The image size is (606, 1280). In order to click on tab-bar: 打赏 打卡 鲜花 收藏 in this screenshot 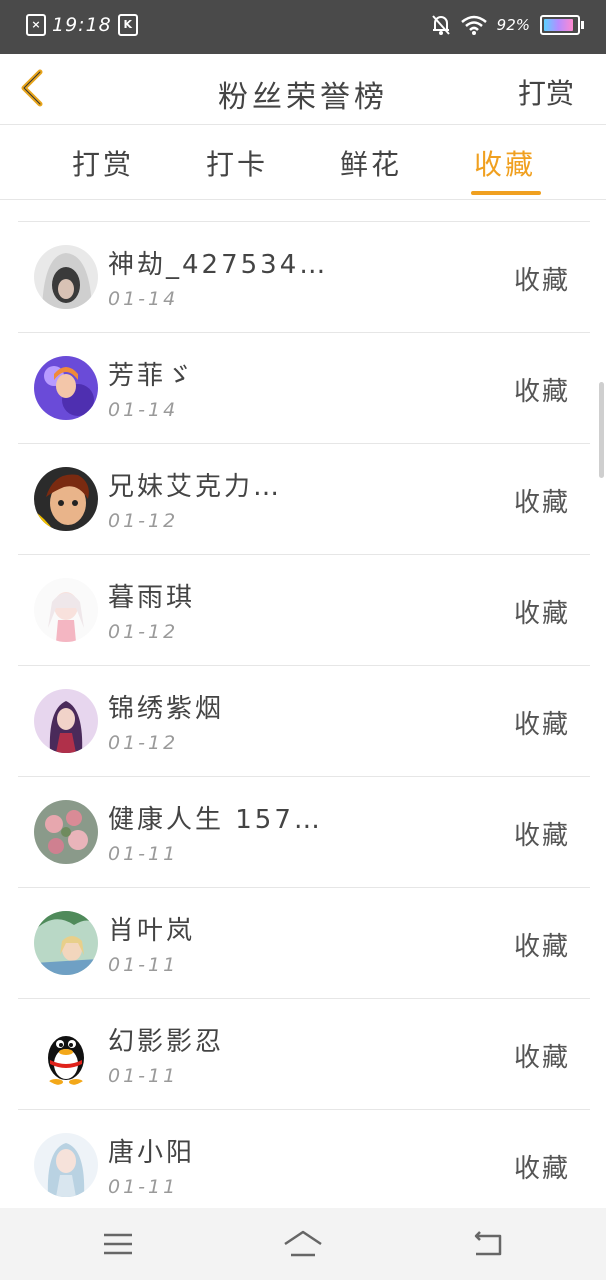, I will do `click(303, 162)`.